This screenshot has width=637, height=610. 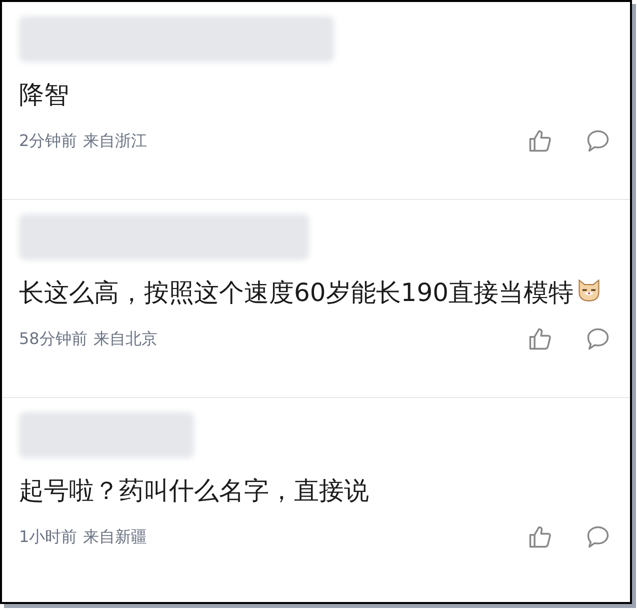 What do you see at coordinates (48, 141) in the screenshot?
I see `comment-time: 2分钟前` at bounding box center [48, 141].